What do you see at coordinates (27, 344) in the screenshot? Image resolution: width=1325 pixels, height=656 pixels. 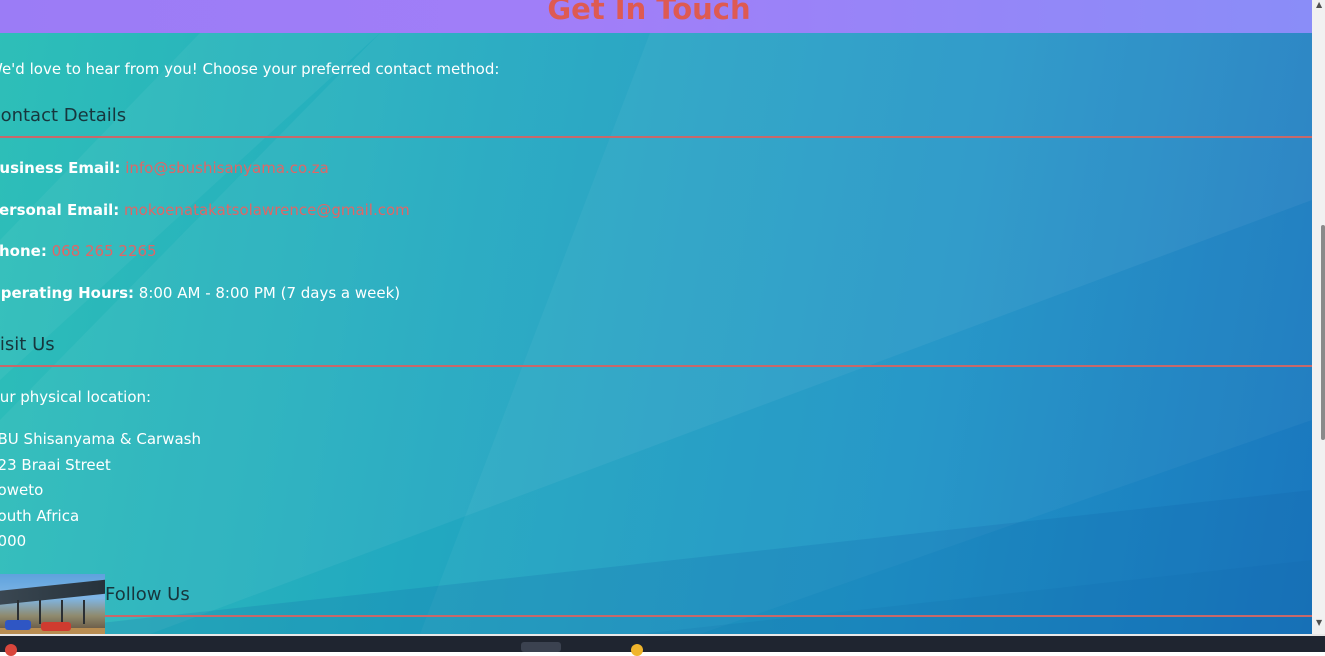 I see `visit-us-heading: Visit Us` at bounding box center [27, 344].